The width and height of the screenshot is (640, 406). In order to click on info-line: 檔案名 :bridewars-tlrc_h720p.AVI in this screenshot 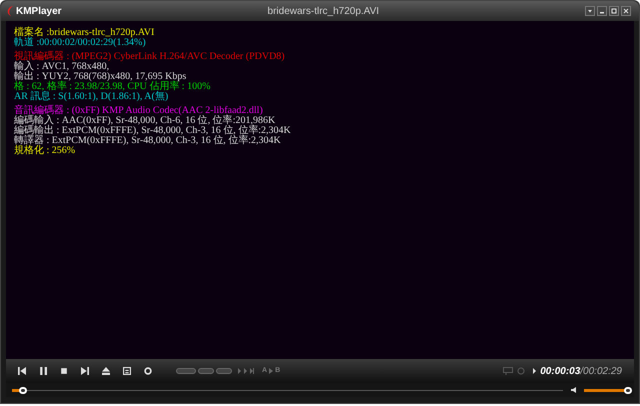, I will do `click(85, 33)`.